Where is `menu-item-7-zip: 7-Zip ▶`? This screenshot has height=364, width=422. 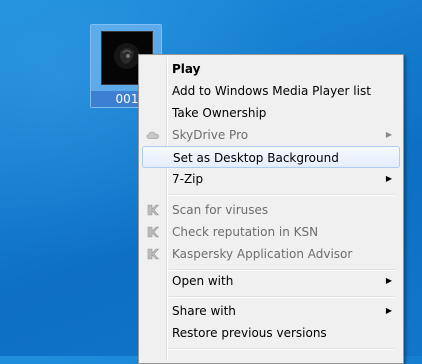 menu-item-7-zip: 7-Zip ▶ is located at coordinates (271, 179).